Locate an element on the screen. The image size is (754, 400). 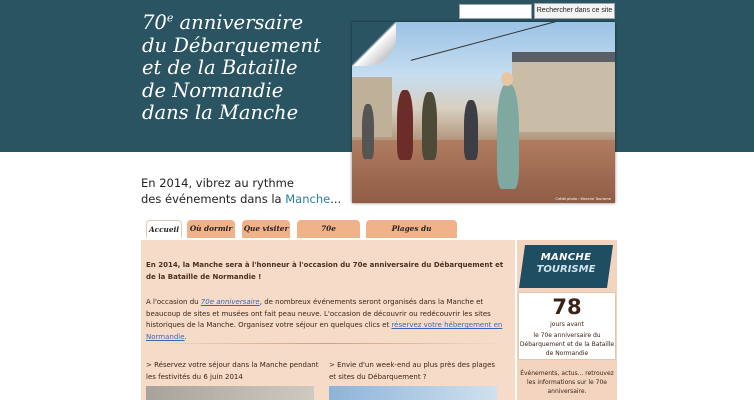
countdown-unit: jours avant is located at coordinates (567, 324).